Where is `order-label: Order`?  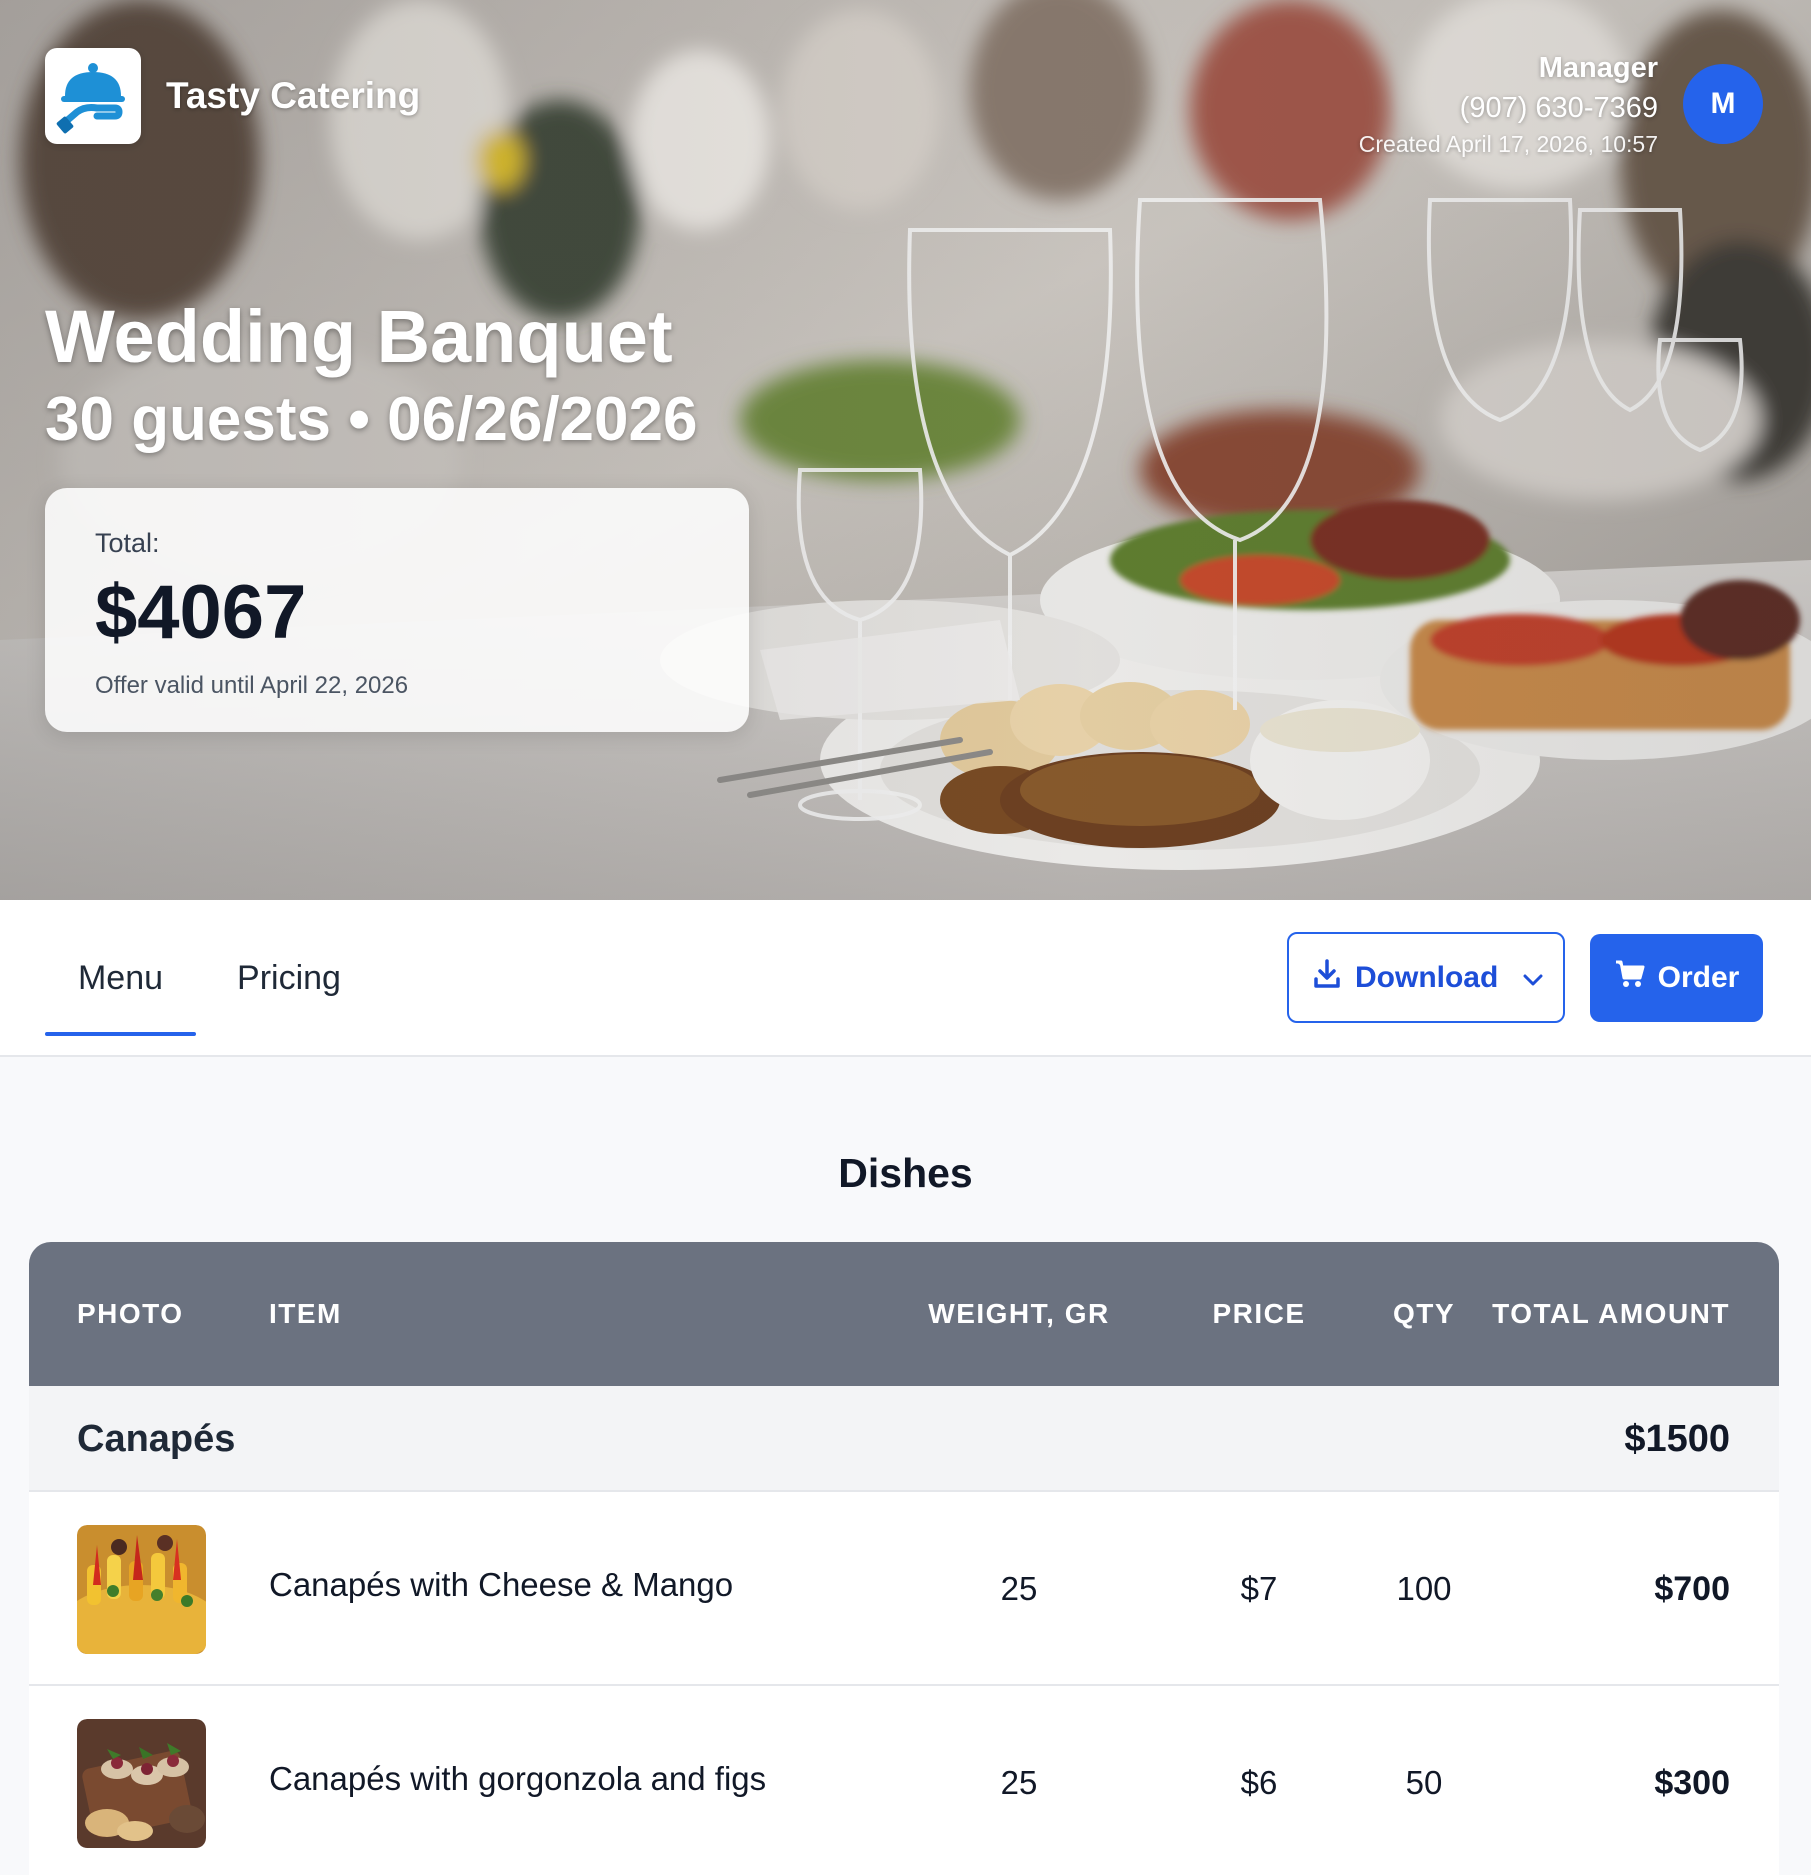
order-label: Order is located at coordinates (1698, 977).